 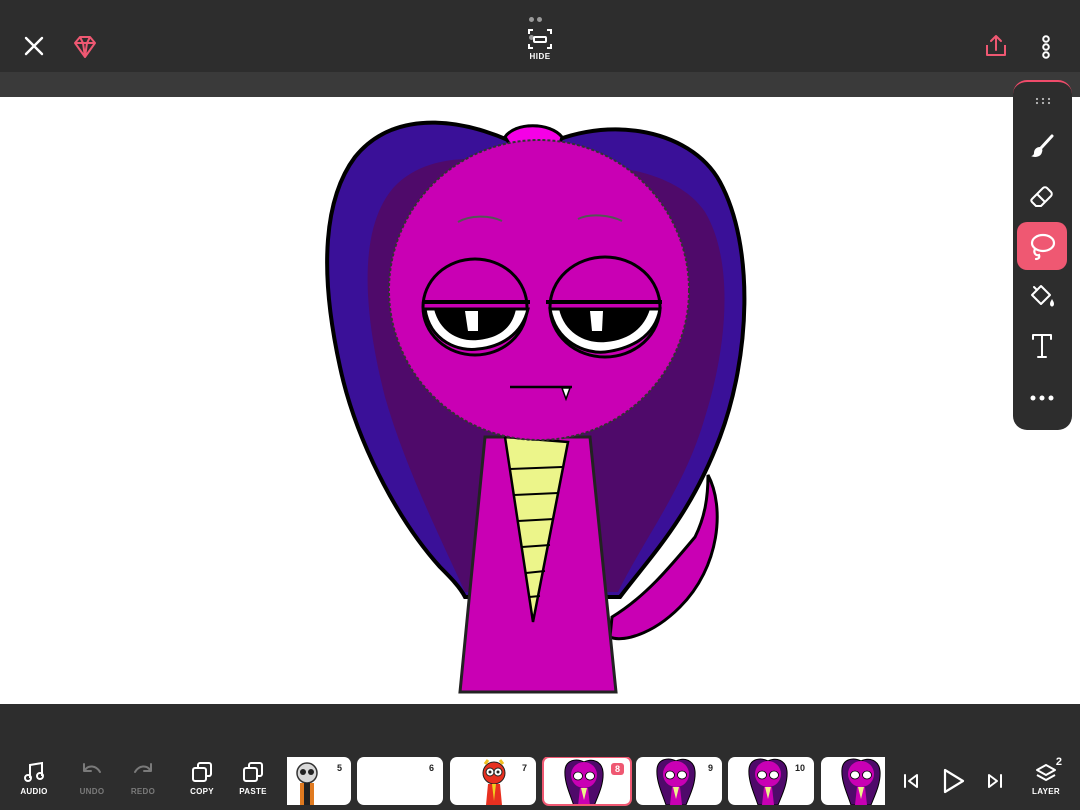 I want to click on hide-icon, so click(x=540, y=39).